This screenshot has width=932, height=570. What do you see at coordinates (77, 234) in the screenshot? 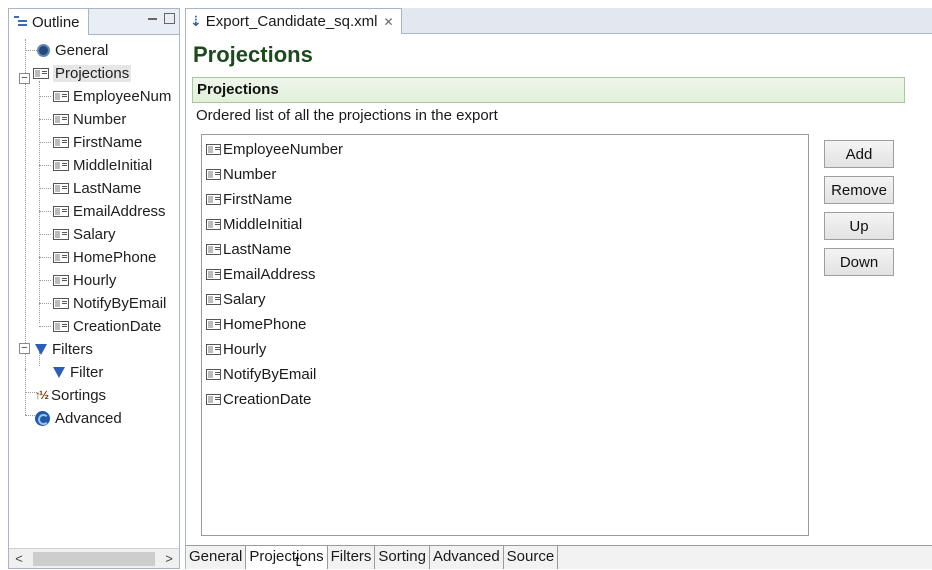
I see `tree-item-projection: Salary` at bounding box center [77, 234].